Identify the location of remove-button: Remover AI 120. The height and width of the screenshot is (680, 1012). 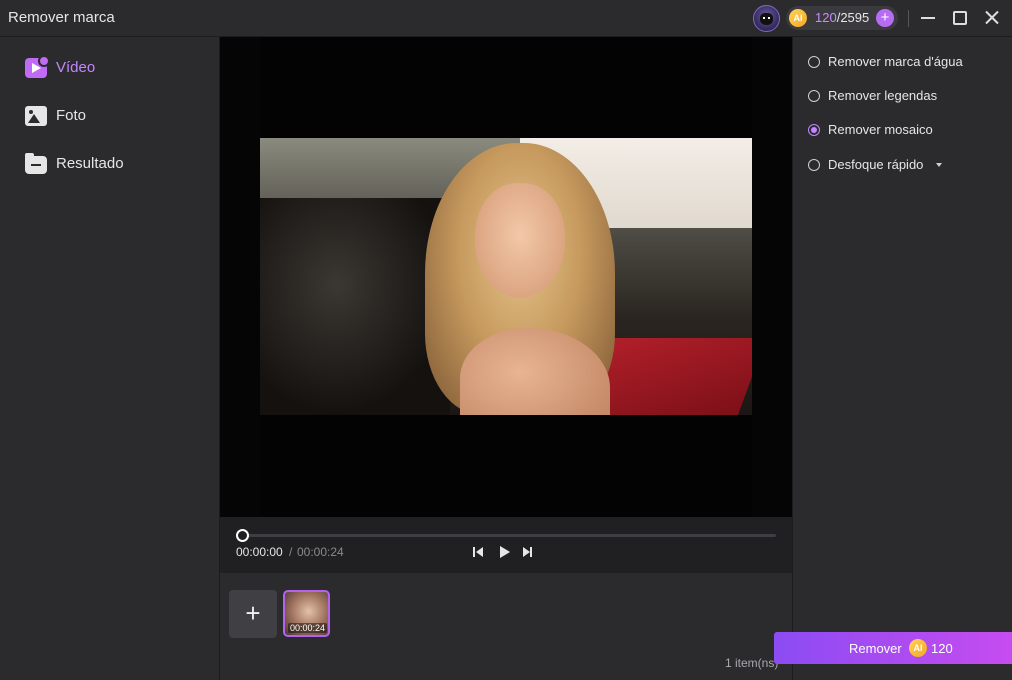
(893, 648).